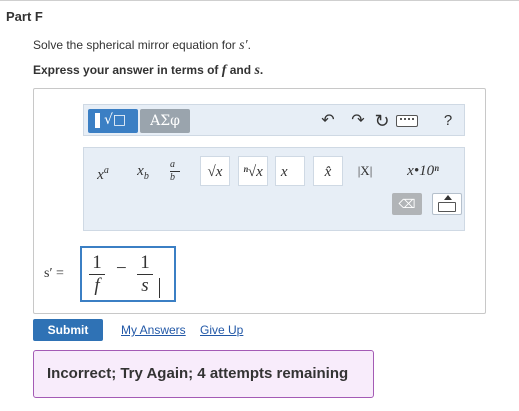  What do you see at coordinates (165, 121) in the screenshot?
I see `greek-symbols-button: ΑΣφ` at bounding box center [165, 121].